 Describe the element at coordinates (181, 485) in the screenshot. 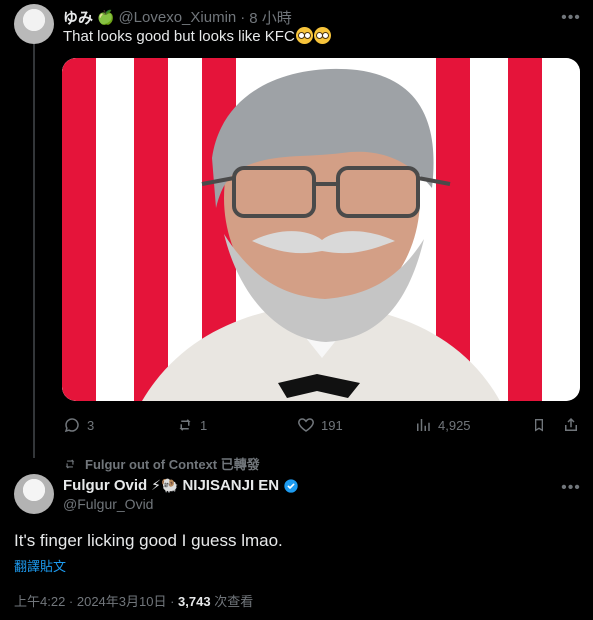

I see `tweet-header: Fulgur Ovid ⚡🐏 NIJISANJI EN` at that location.